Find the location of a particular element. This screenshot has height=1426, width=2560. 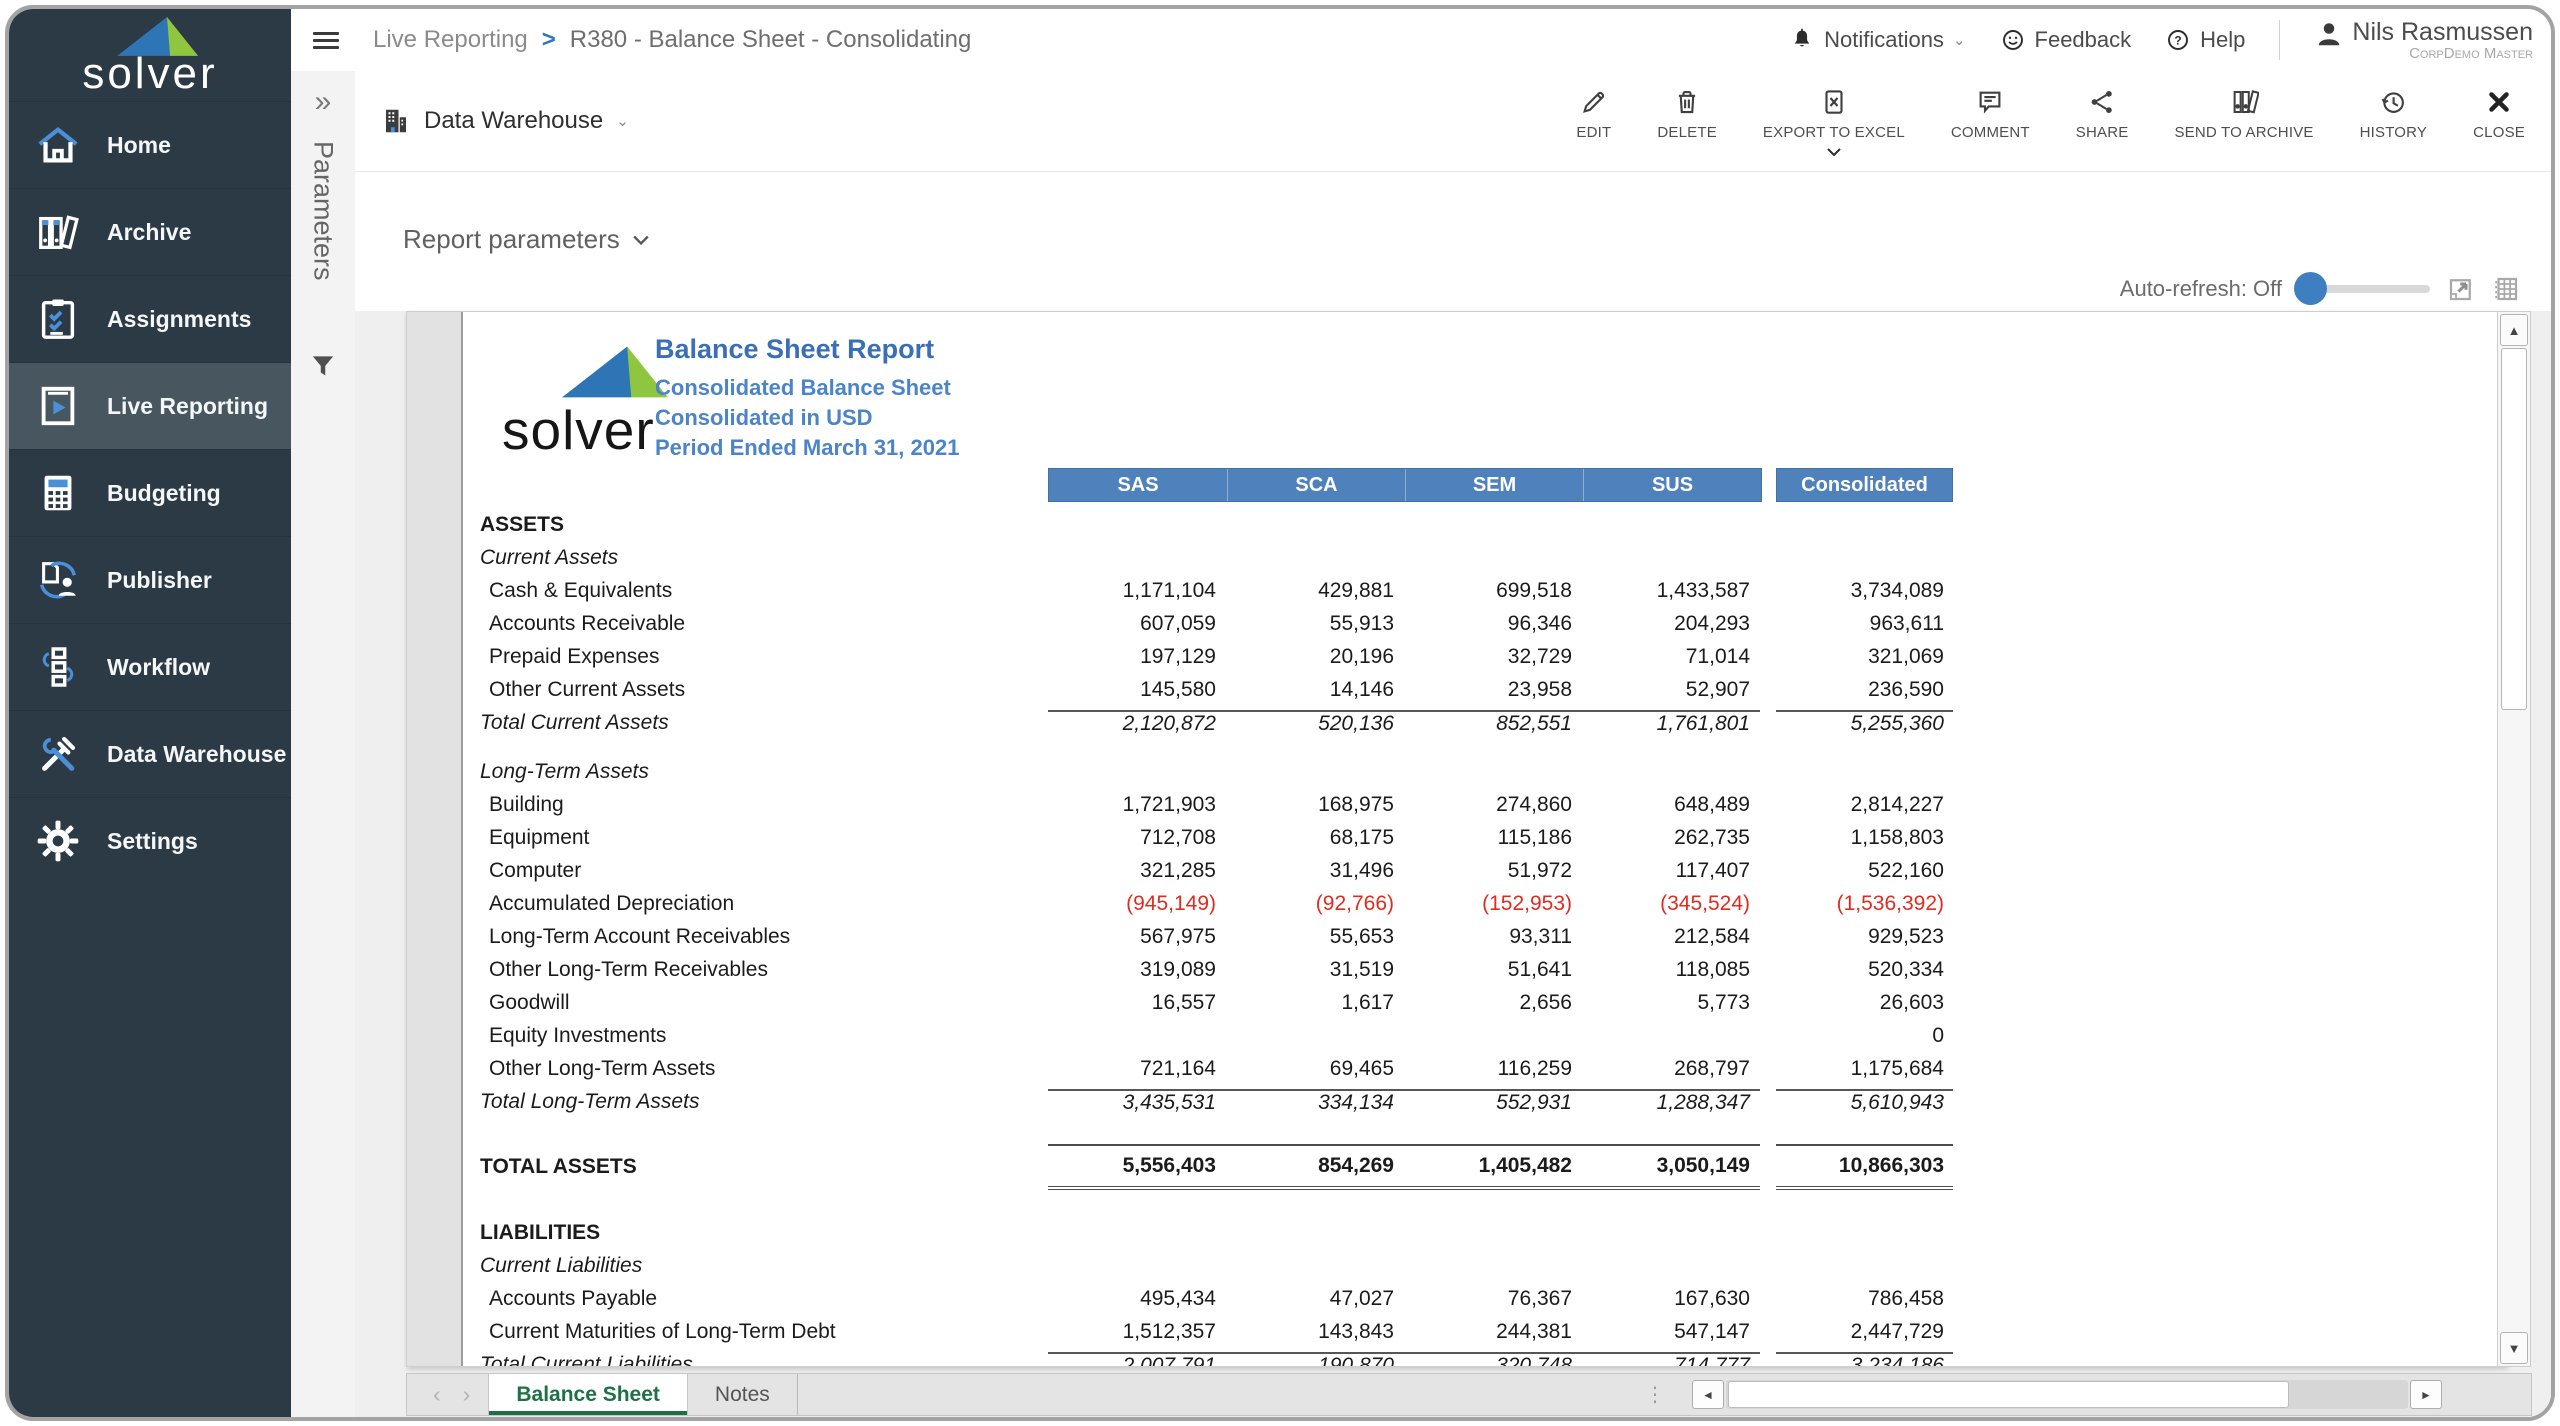

page-margin is located at coordinates (435, 839).